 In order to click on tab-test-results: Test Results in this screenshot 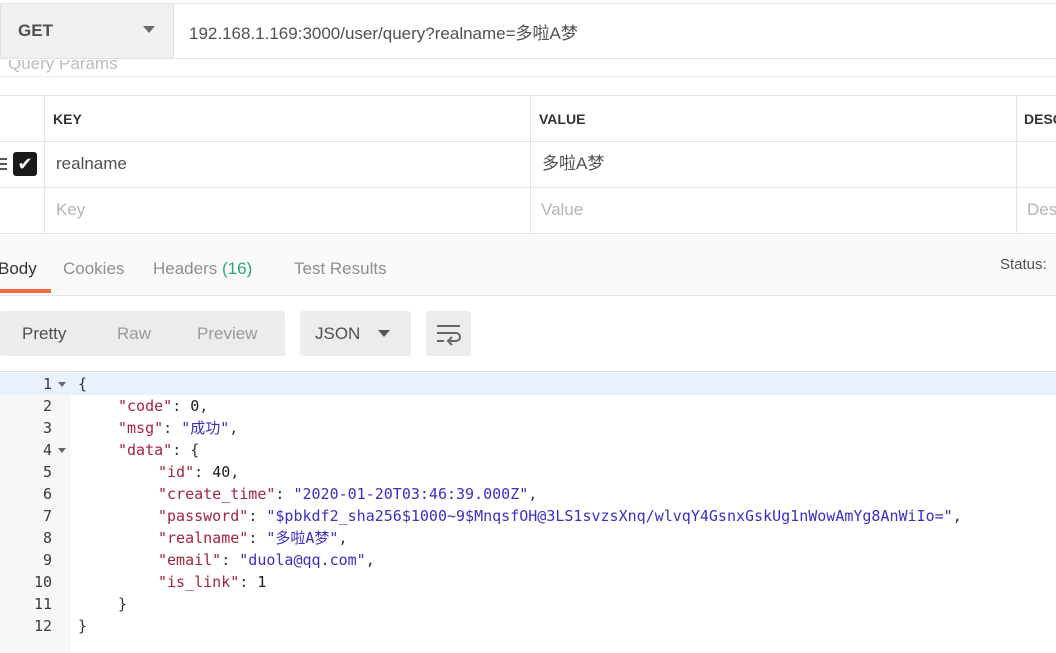, I will do `click(340, 269)`.